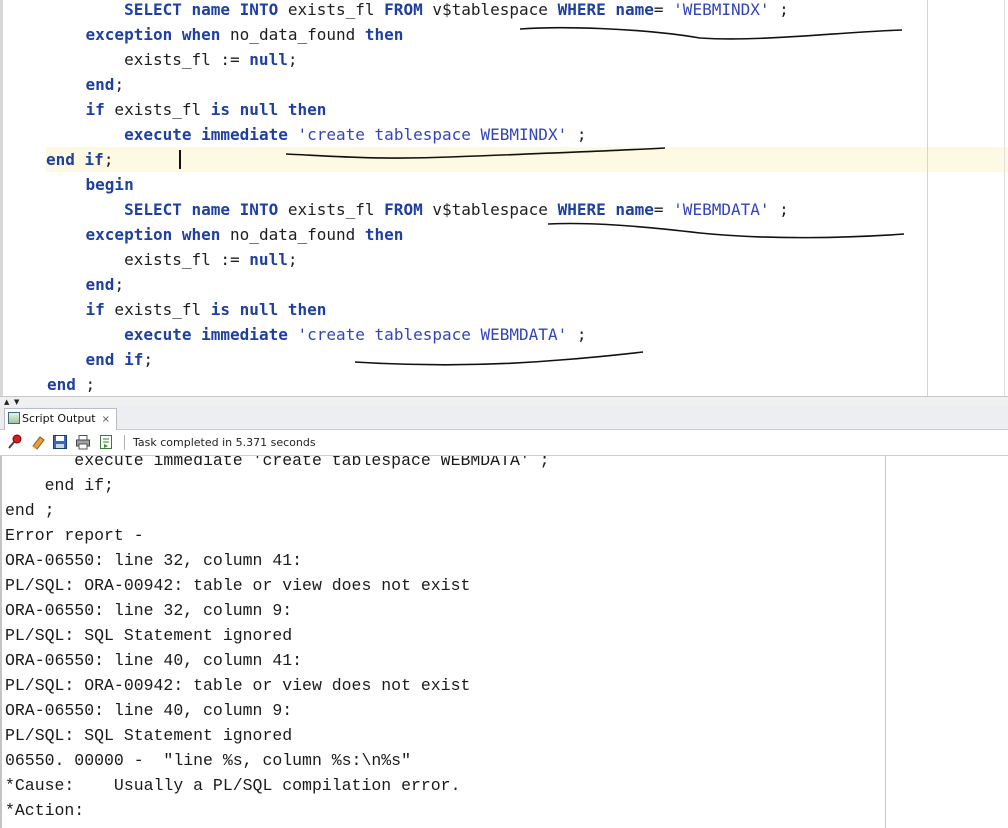 This screenshot has height=828, width=1008. I want to click on open-log-icon, so click(106, 442).